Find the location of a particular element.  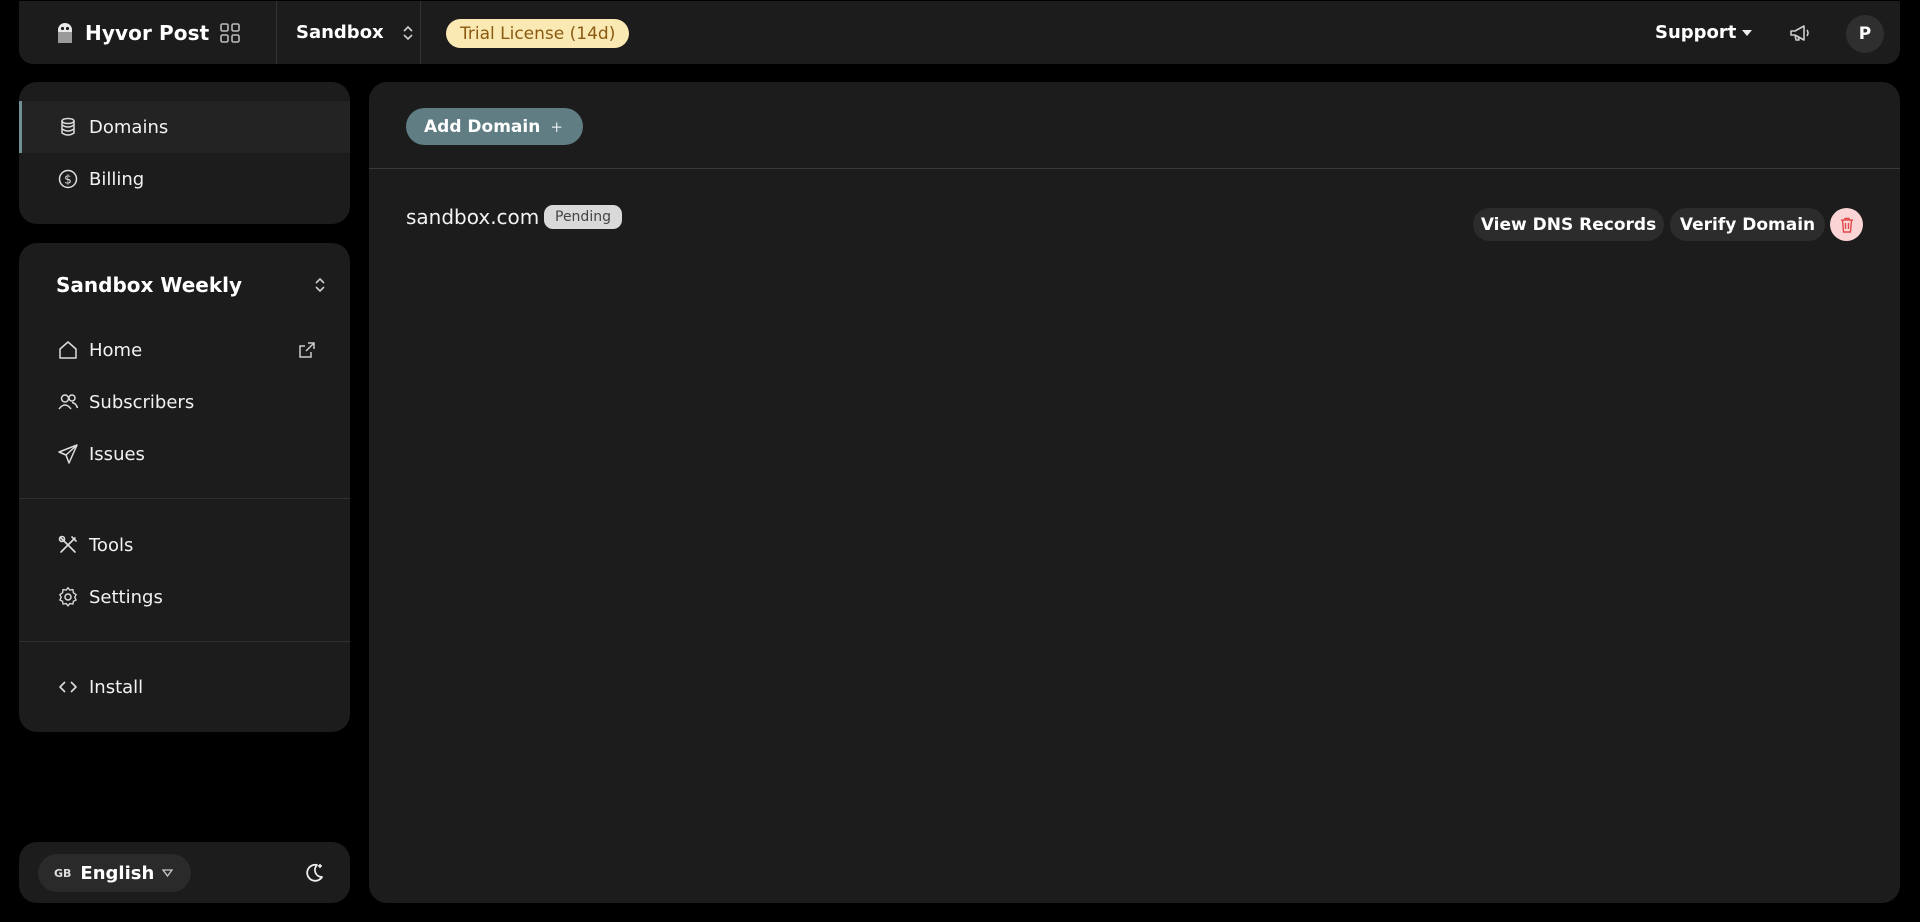

trash-icon is located at coordinates (1846, 225).